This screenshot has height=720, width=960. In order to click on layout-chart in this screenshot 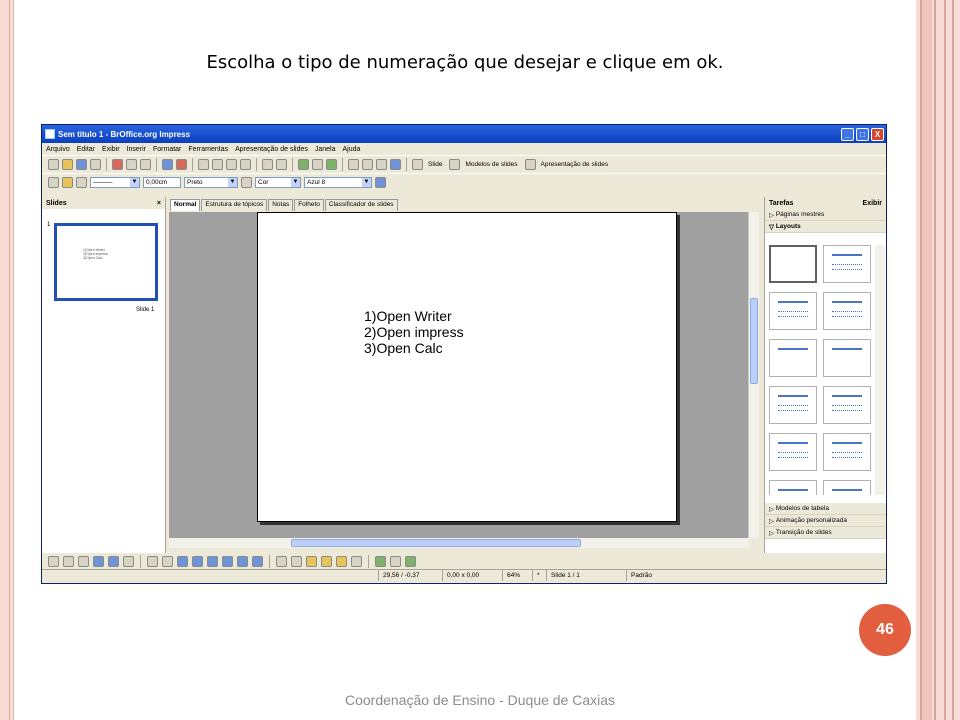, I will do `click(793, 405)`.